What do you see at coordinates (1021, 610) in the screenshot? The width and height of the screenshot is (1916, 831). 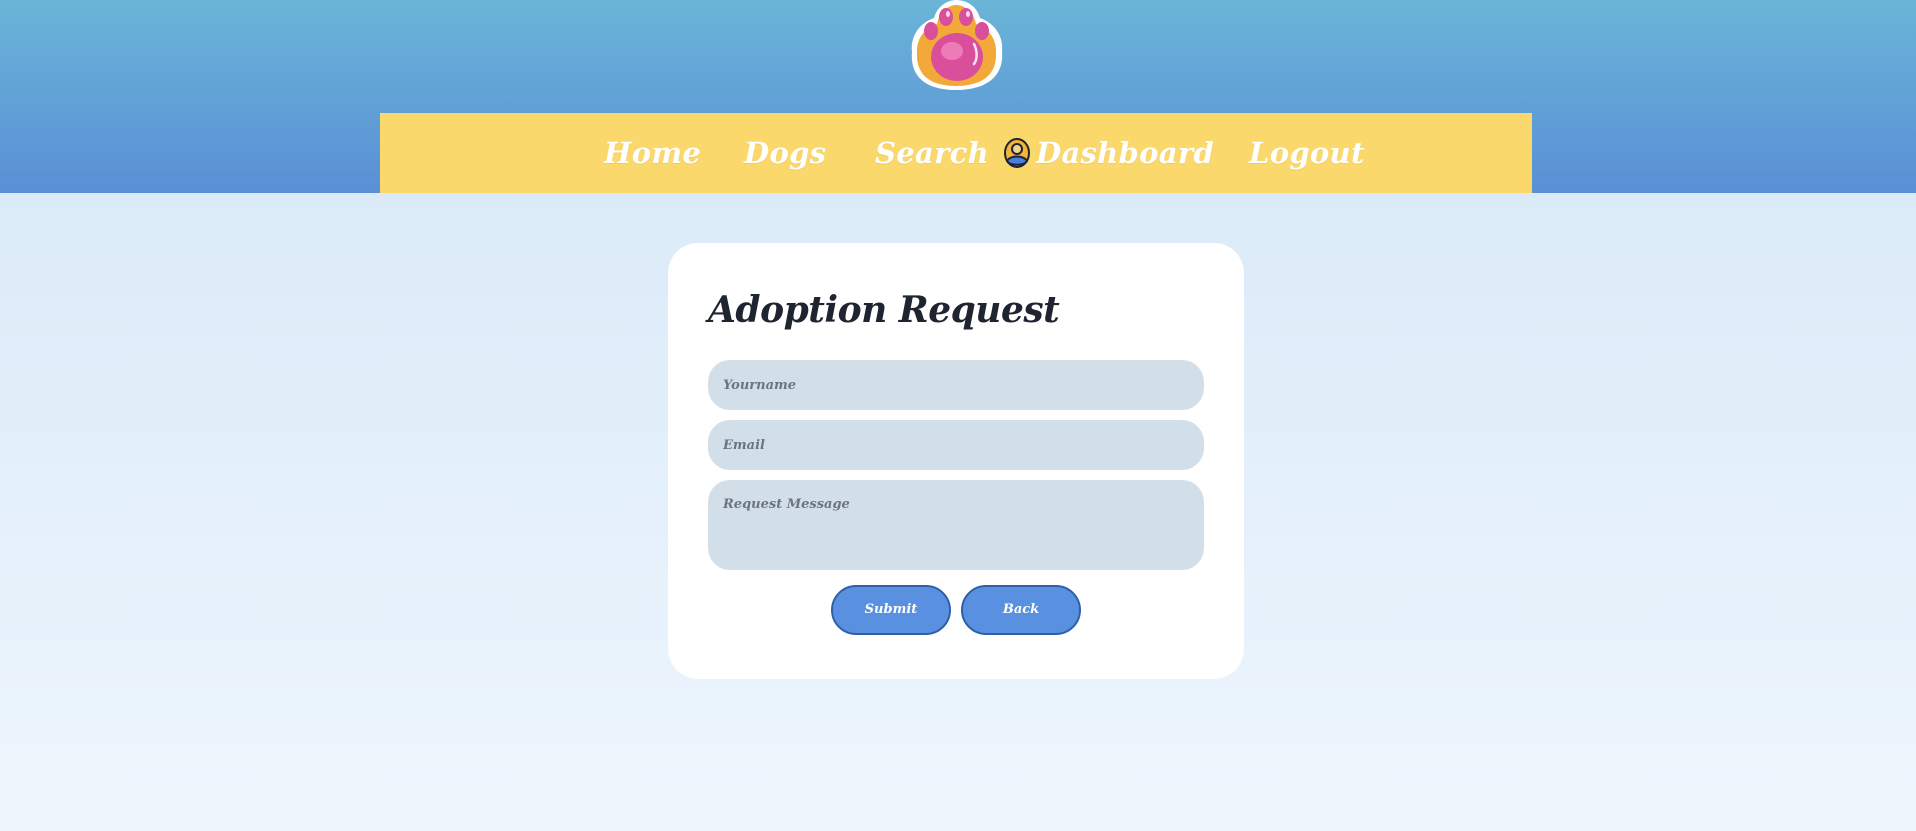 I see `back-button: Back` at bounding box center [1021, 610].